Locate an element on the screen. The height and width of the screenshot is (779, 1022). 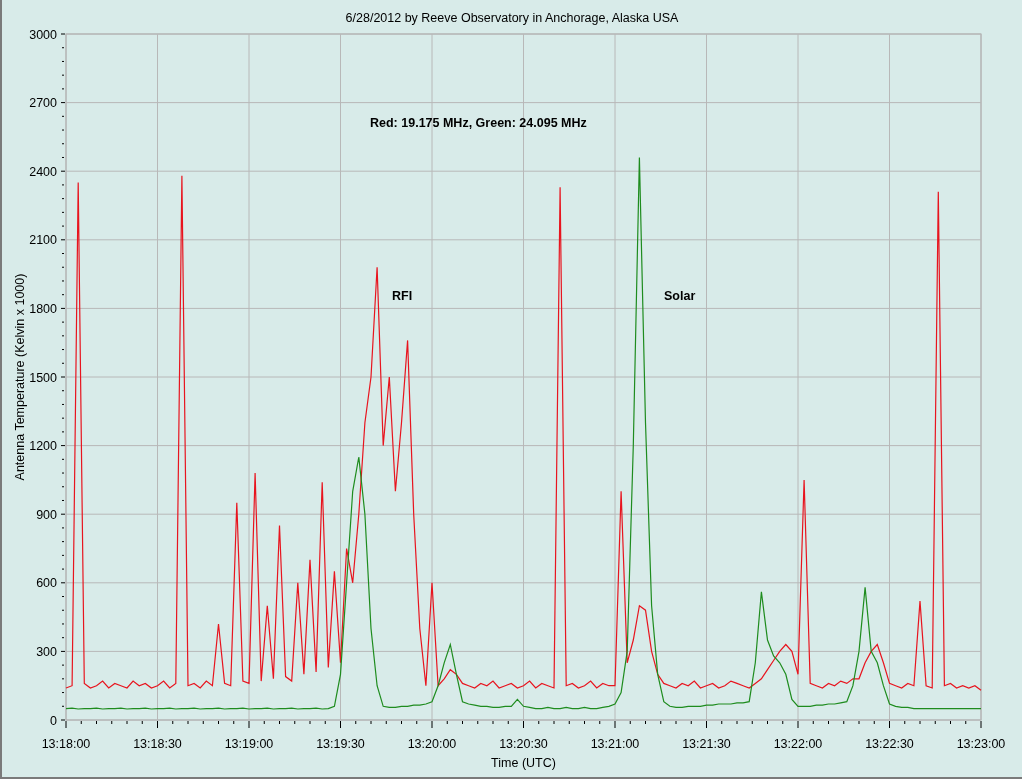
y-tick-label: 0 is located at coordinates (53, 720).